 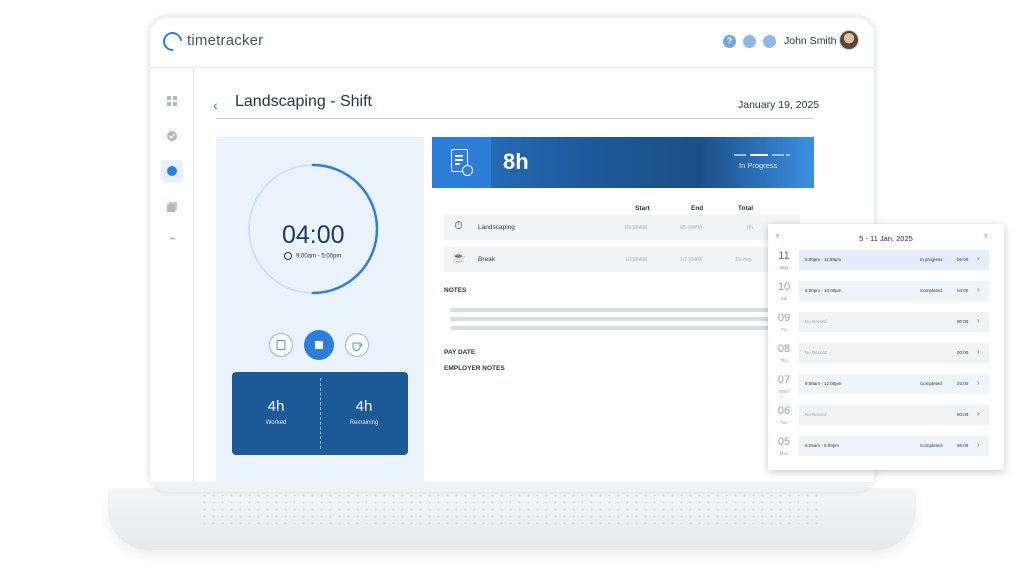 What do you see at coordinates (455, 290) in the screenshot?
I see `notes-label: NOTES` at bounding box center [455, 290].